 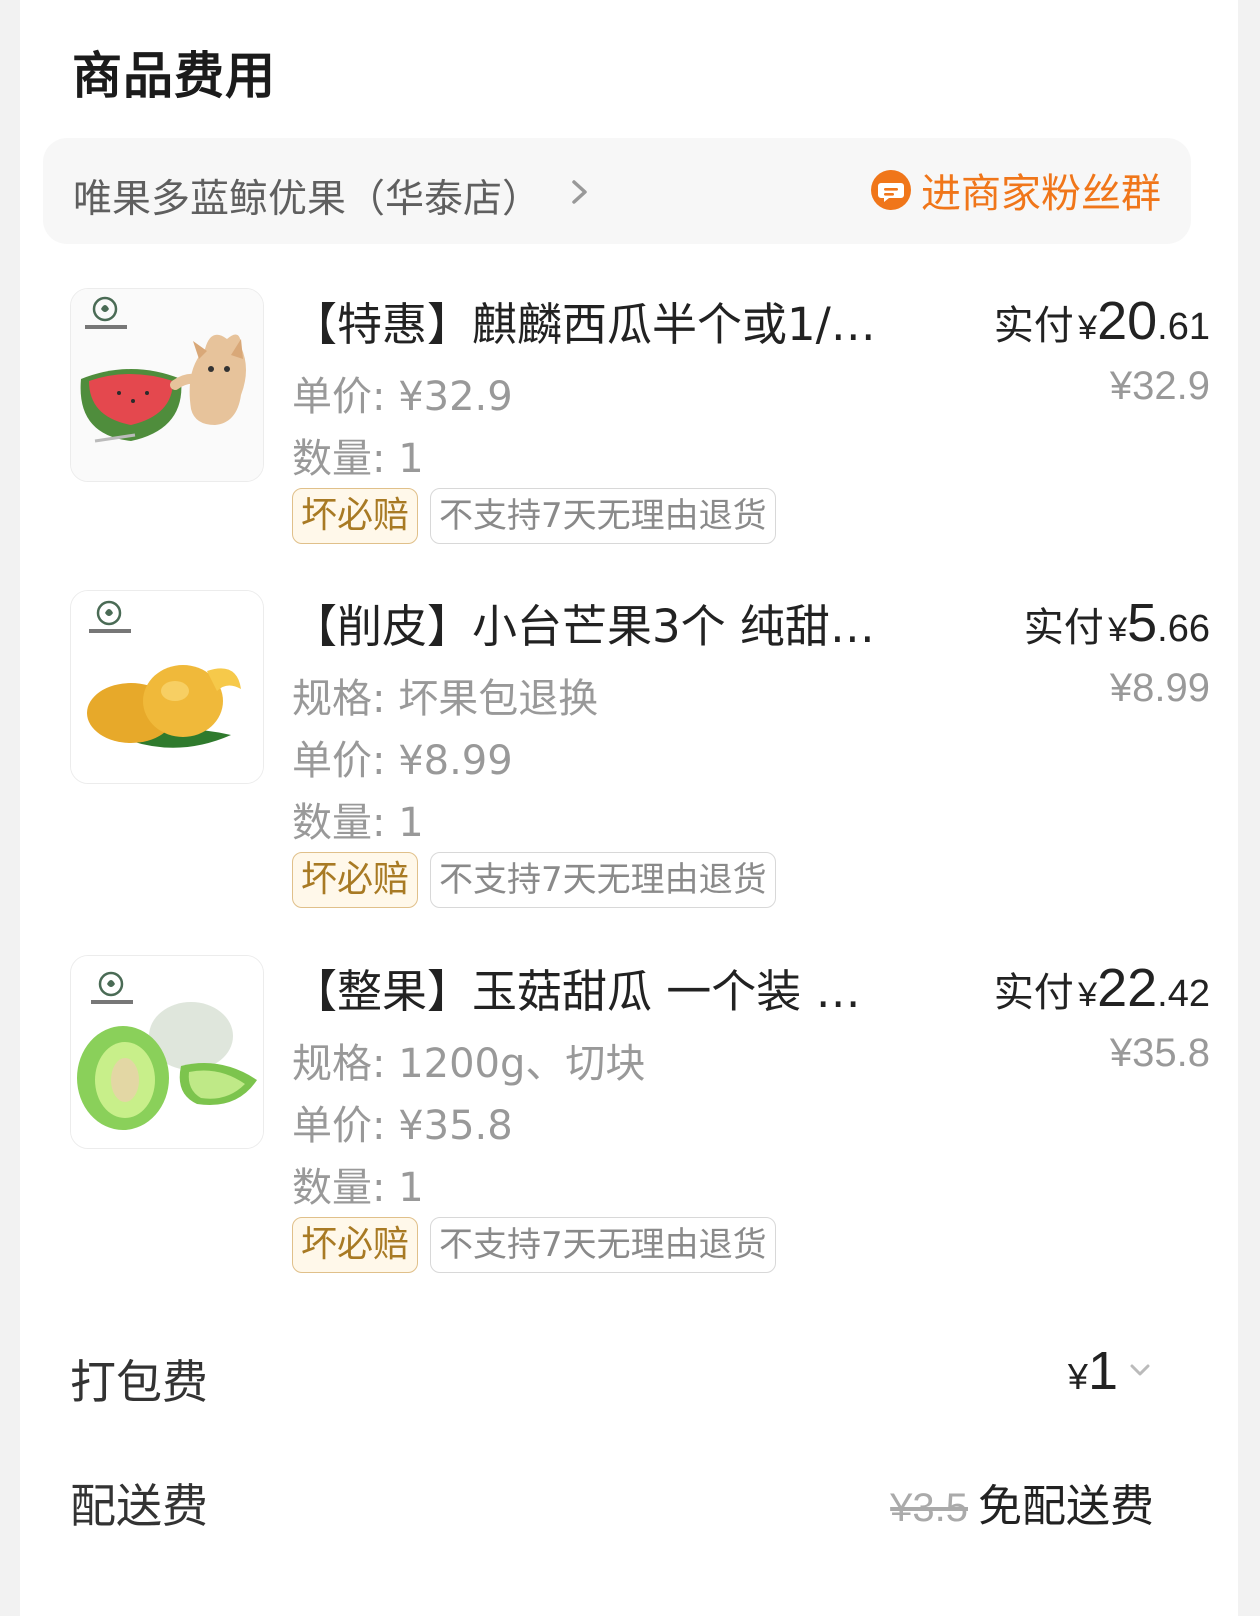 What do you see at coordinates (1127, 321) in the screenshot?
I see `paid-integer: 20` at bounding box center [1127, 321].